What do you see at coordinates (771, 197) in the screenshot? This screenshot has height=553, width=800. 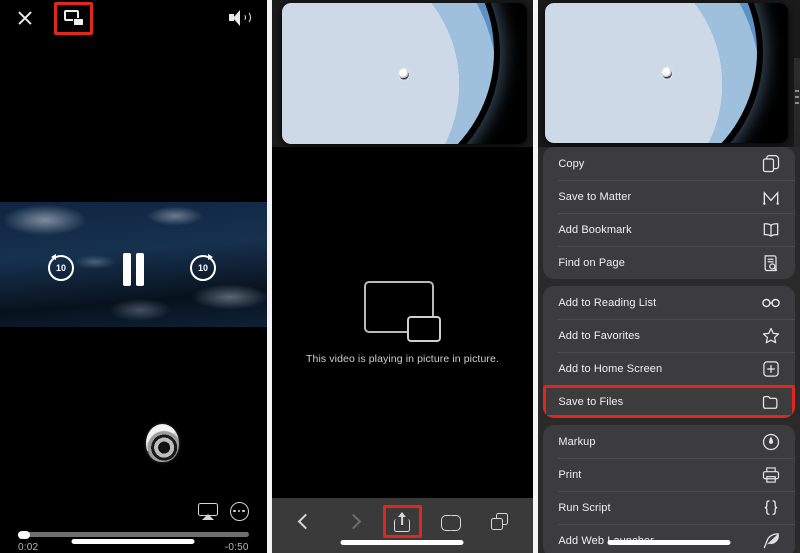 I see `matter-icon` at bounding box center [771, 197].